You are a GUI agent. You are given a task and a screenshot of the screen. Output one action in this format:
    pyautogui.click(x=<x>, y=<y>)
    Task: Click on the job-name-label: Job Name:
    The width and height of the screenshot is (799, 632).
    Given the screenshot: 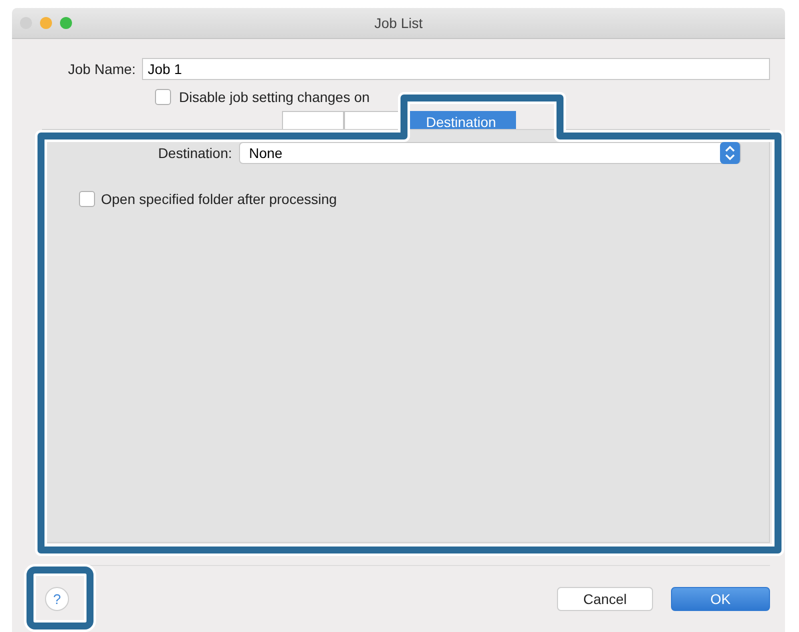 What is the action you would take?
    pyautogui.click(x=102, y=69)
    